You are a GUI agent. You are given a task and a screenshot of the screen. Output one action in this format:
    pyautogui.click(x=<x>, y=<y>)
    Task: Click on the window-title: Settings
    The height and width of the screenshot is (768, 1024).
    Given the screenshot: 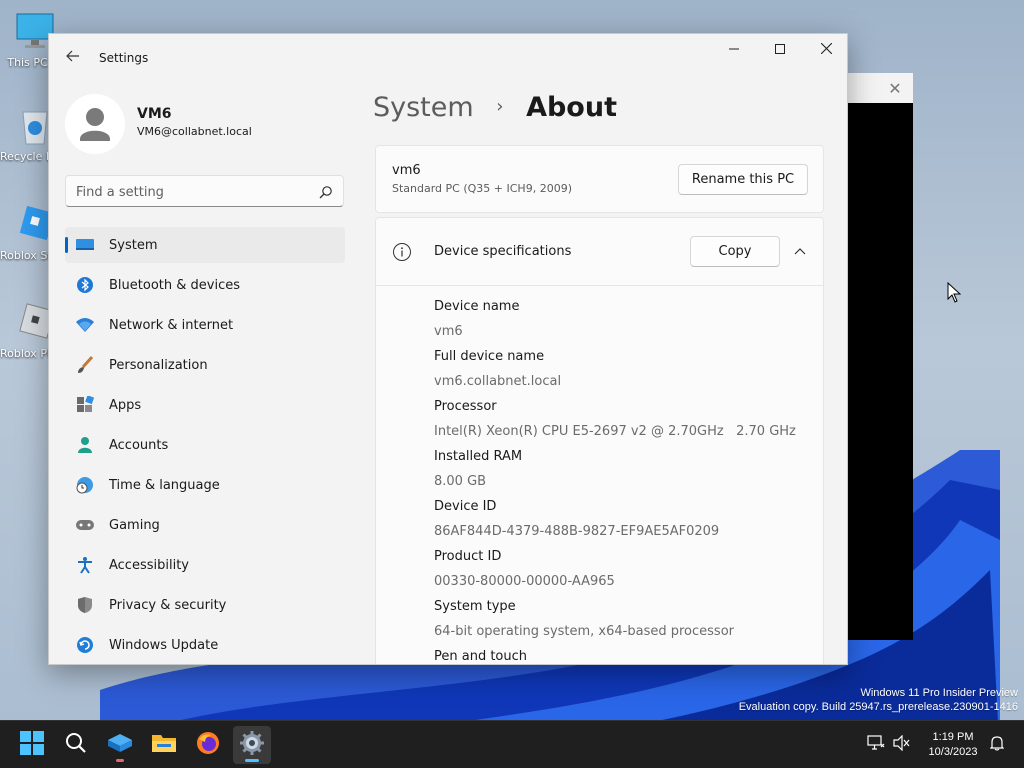 What is the action you would take?
    pyautogui.click(x=124, y=58)
    